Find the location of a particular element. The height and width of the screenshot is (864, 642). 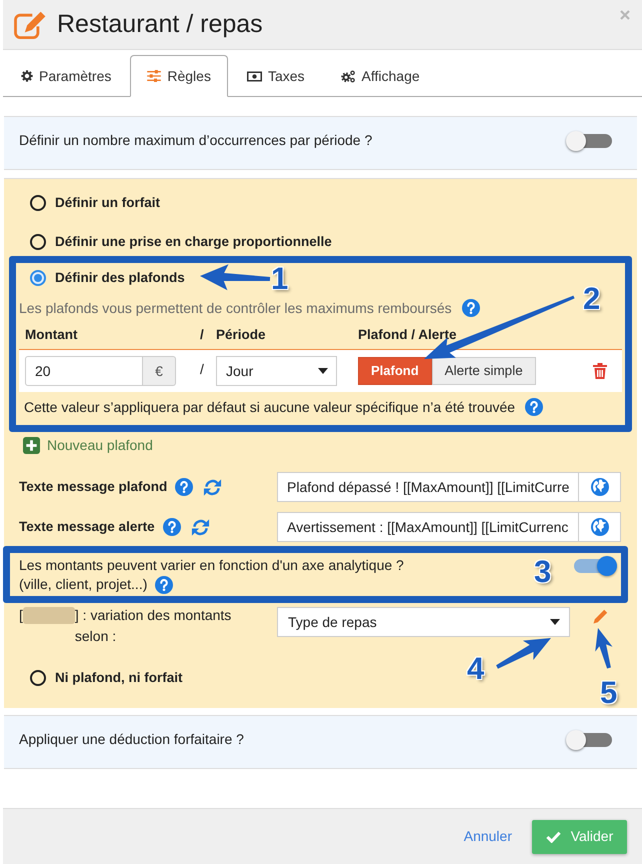

note-text: Cette valeur s’appliquera par défaut si aucune valeur spécifique n’a été trouvée is located at coordinates (270, 407).